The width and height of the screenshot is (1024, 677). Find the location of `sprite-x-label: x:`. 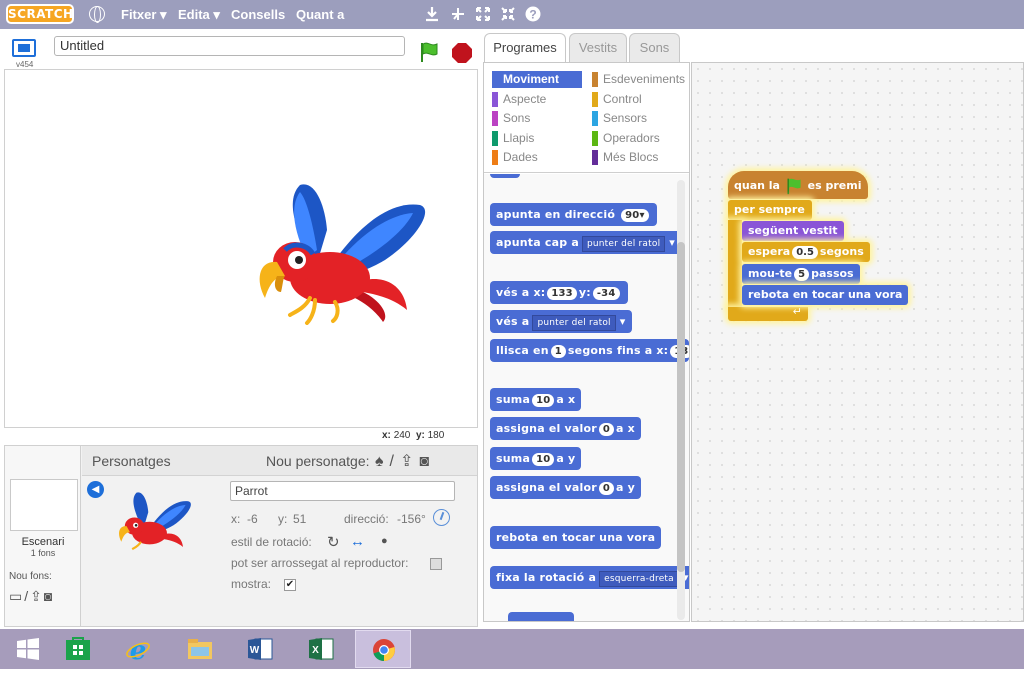

sprite-x-label: x: is located at coordinates (236, 519).